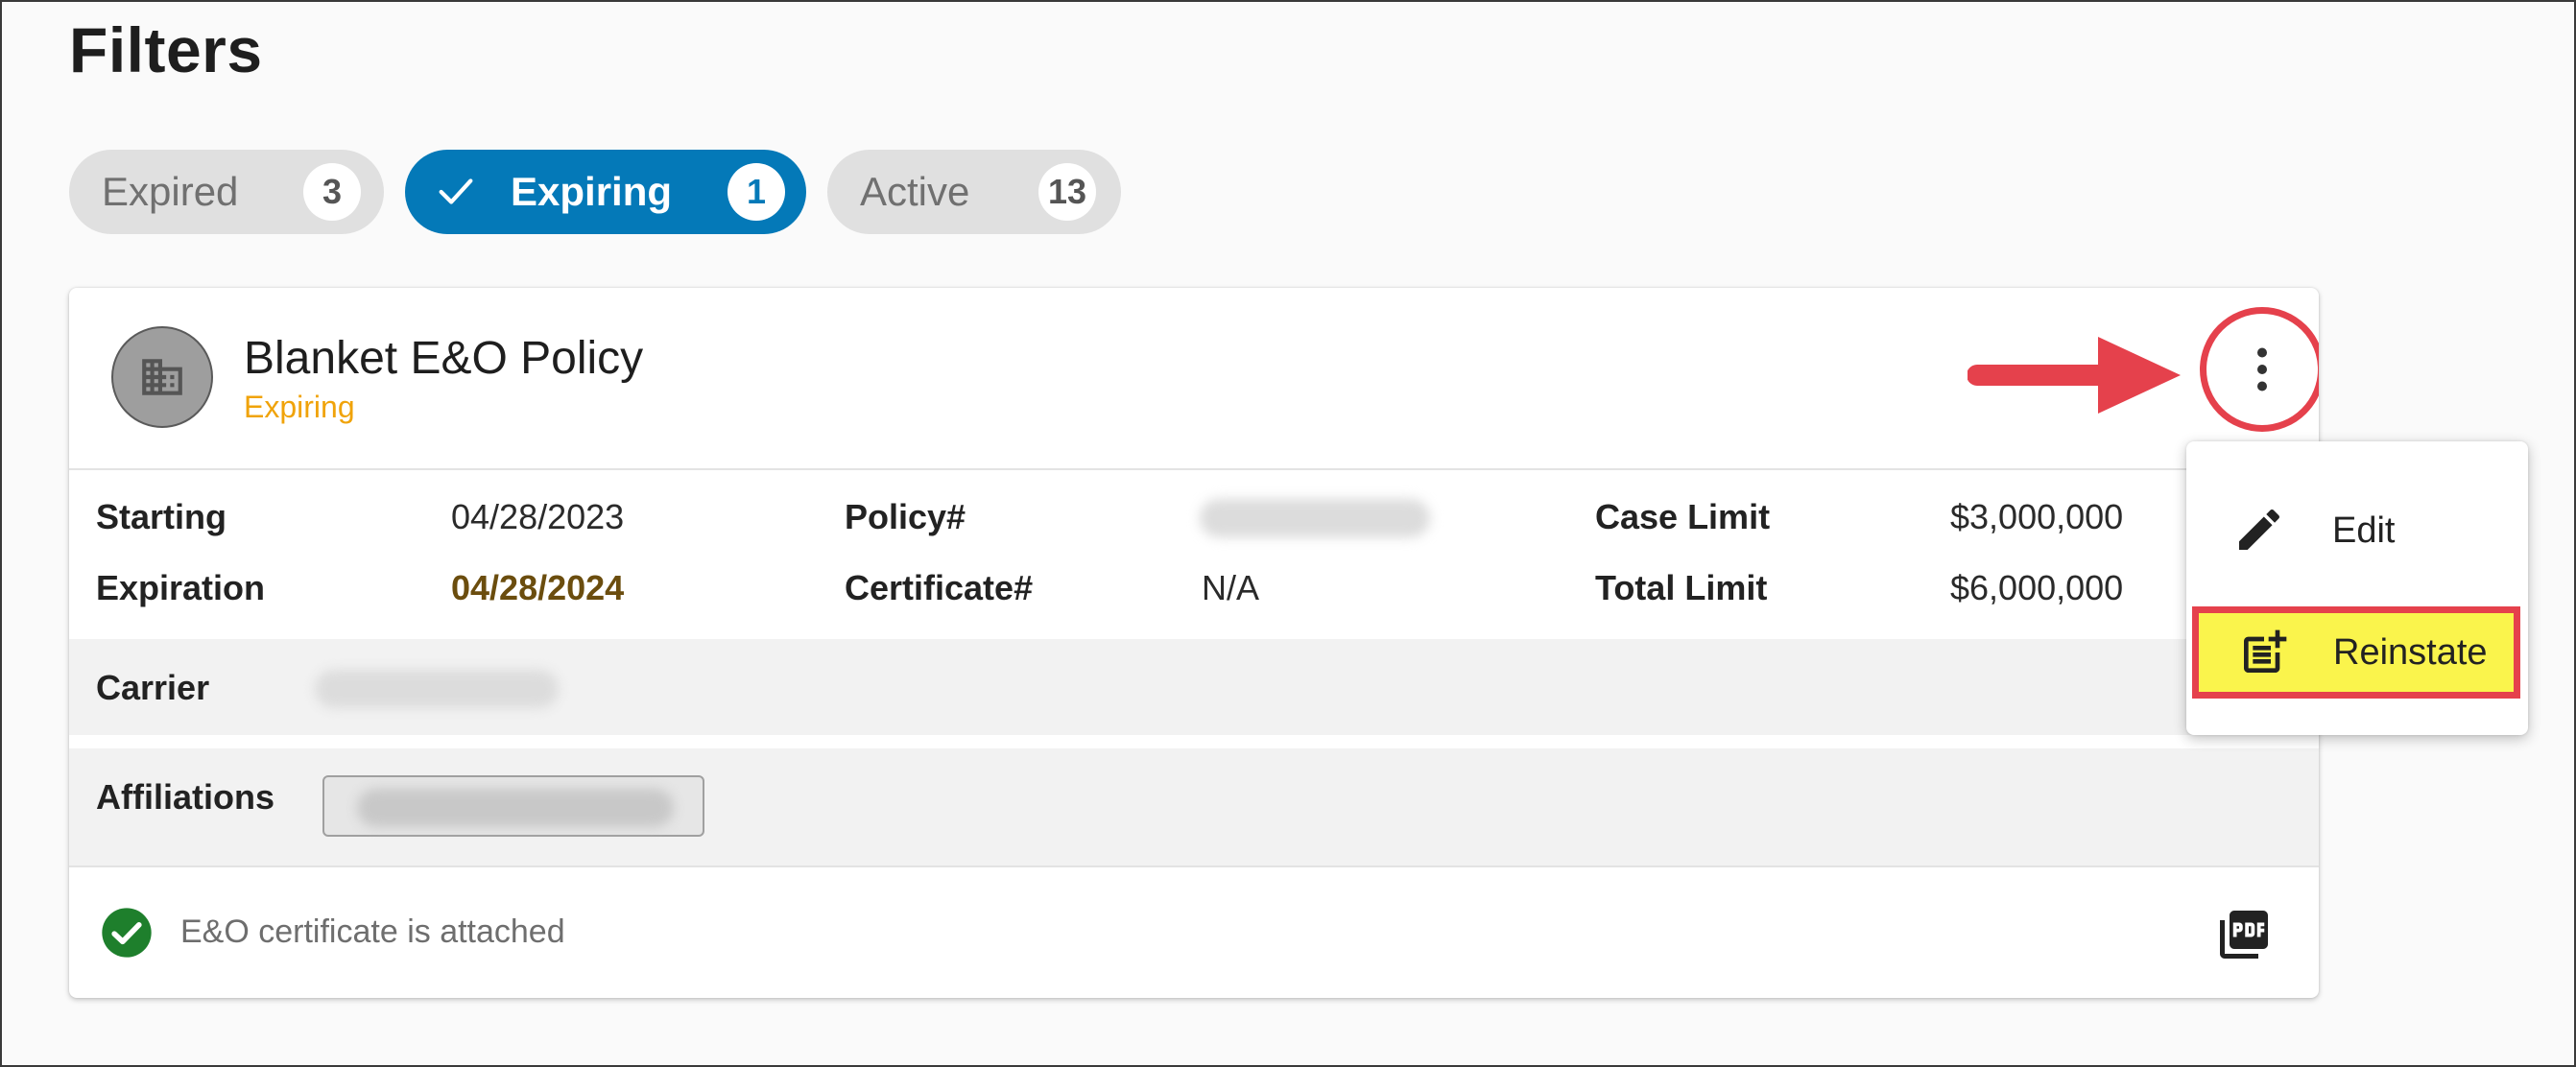 The image size is (2576, 1067). I want to click on expiration-value: 04/28/2024, so click(538, 587).